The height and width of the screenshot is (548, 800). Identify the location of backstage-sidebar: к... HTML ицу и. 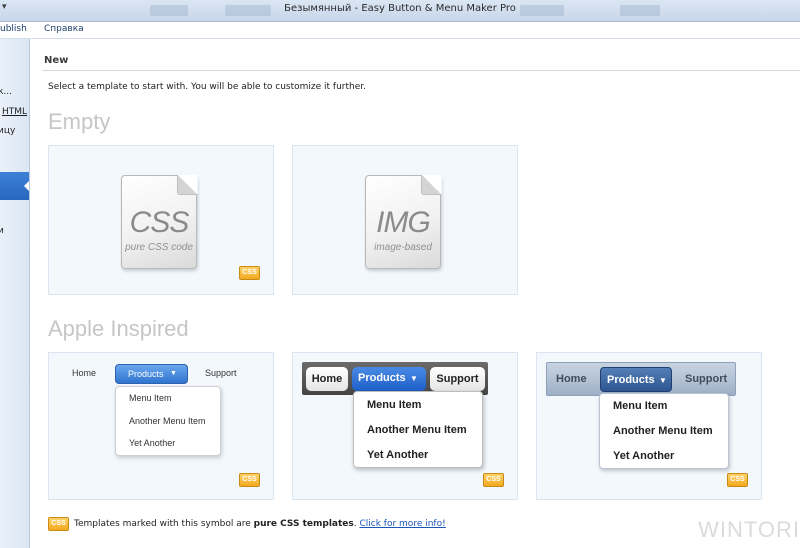
(15, 293).